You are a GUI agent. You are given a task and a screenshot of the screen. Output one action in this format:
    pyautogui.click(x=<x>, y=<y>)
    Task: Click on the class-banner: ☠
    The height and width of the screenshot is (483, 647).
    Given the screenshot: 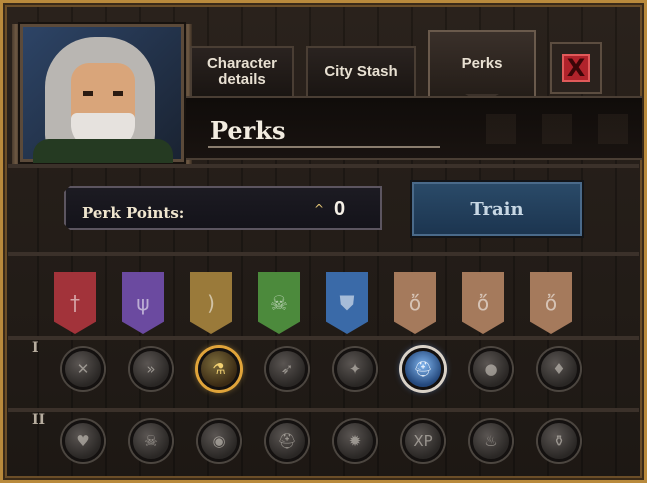 What is the action you would take?
    pyautogui.click(x=279, y=303)
    